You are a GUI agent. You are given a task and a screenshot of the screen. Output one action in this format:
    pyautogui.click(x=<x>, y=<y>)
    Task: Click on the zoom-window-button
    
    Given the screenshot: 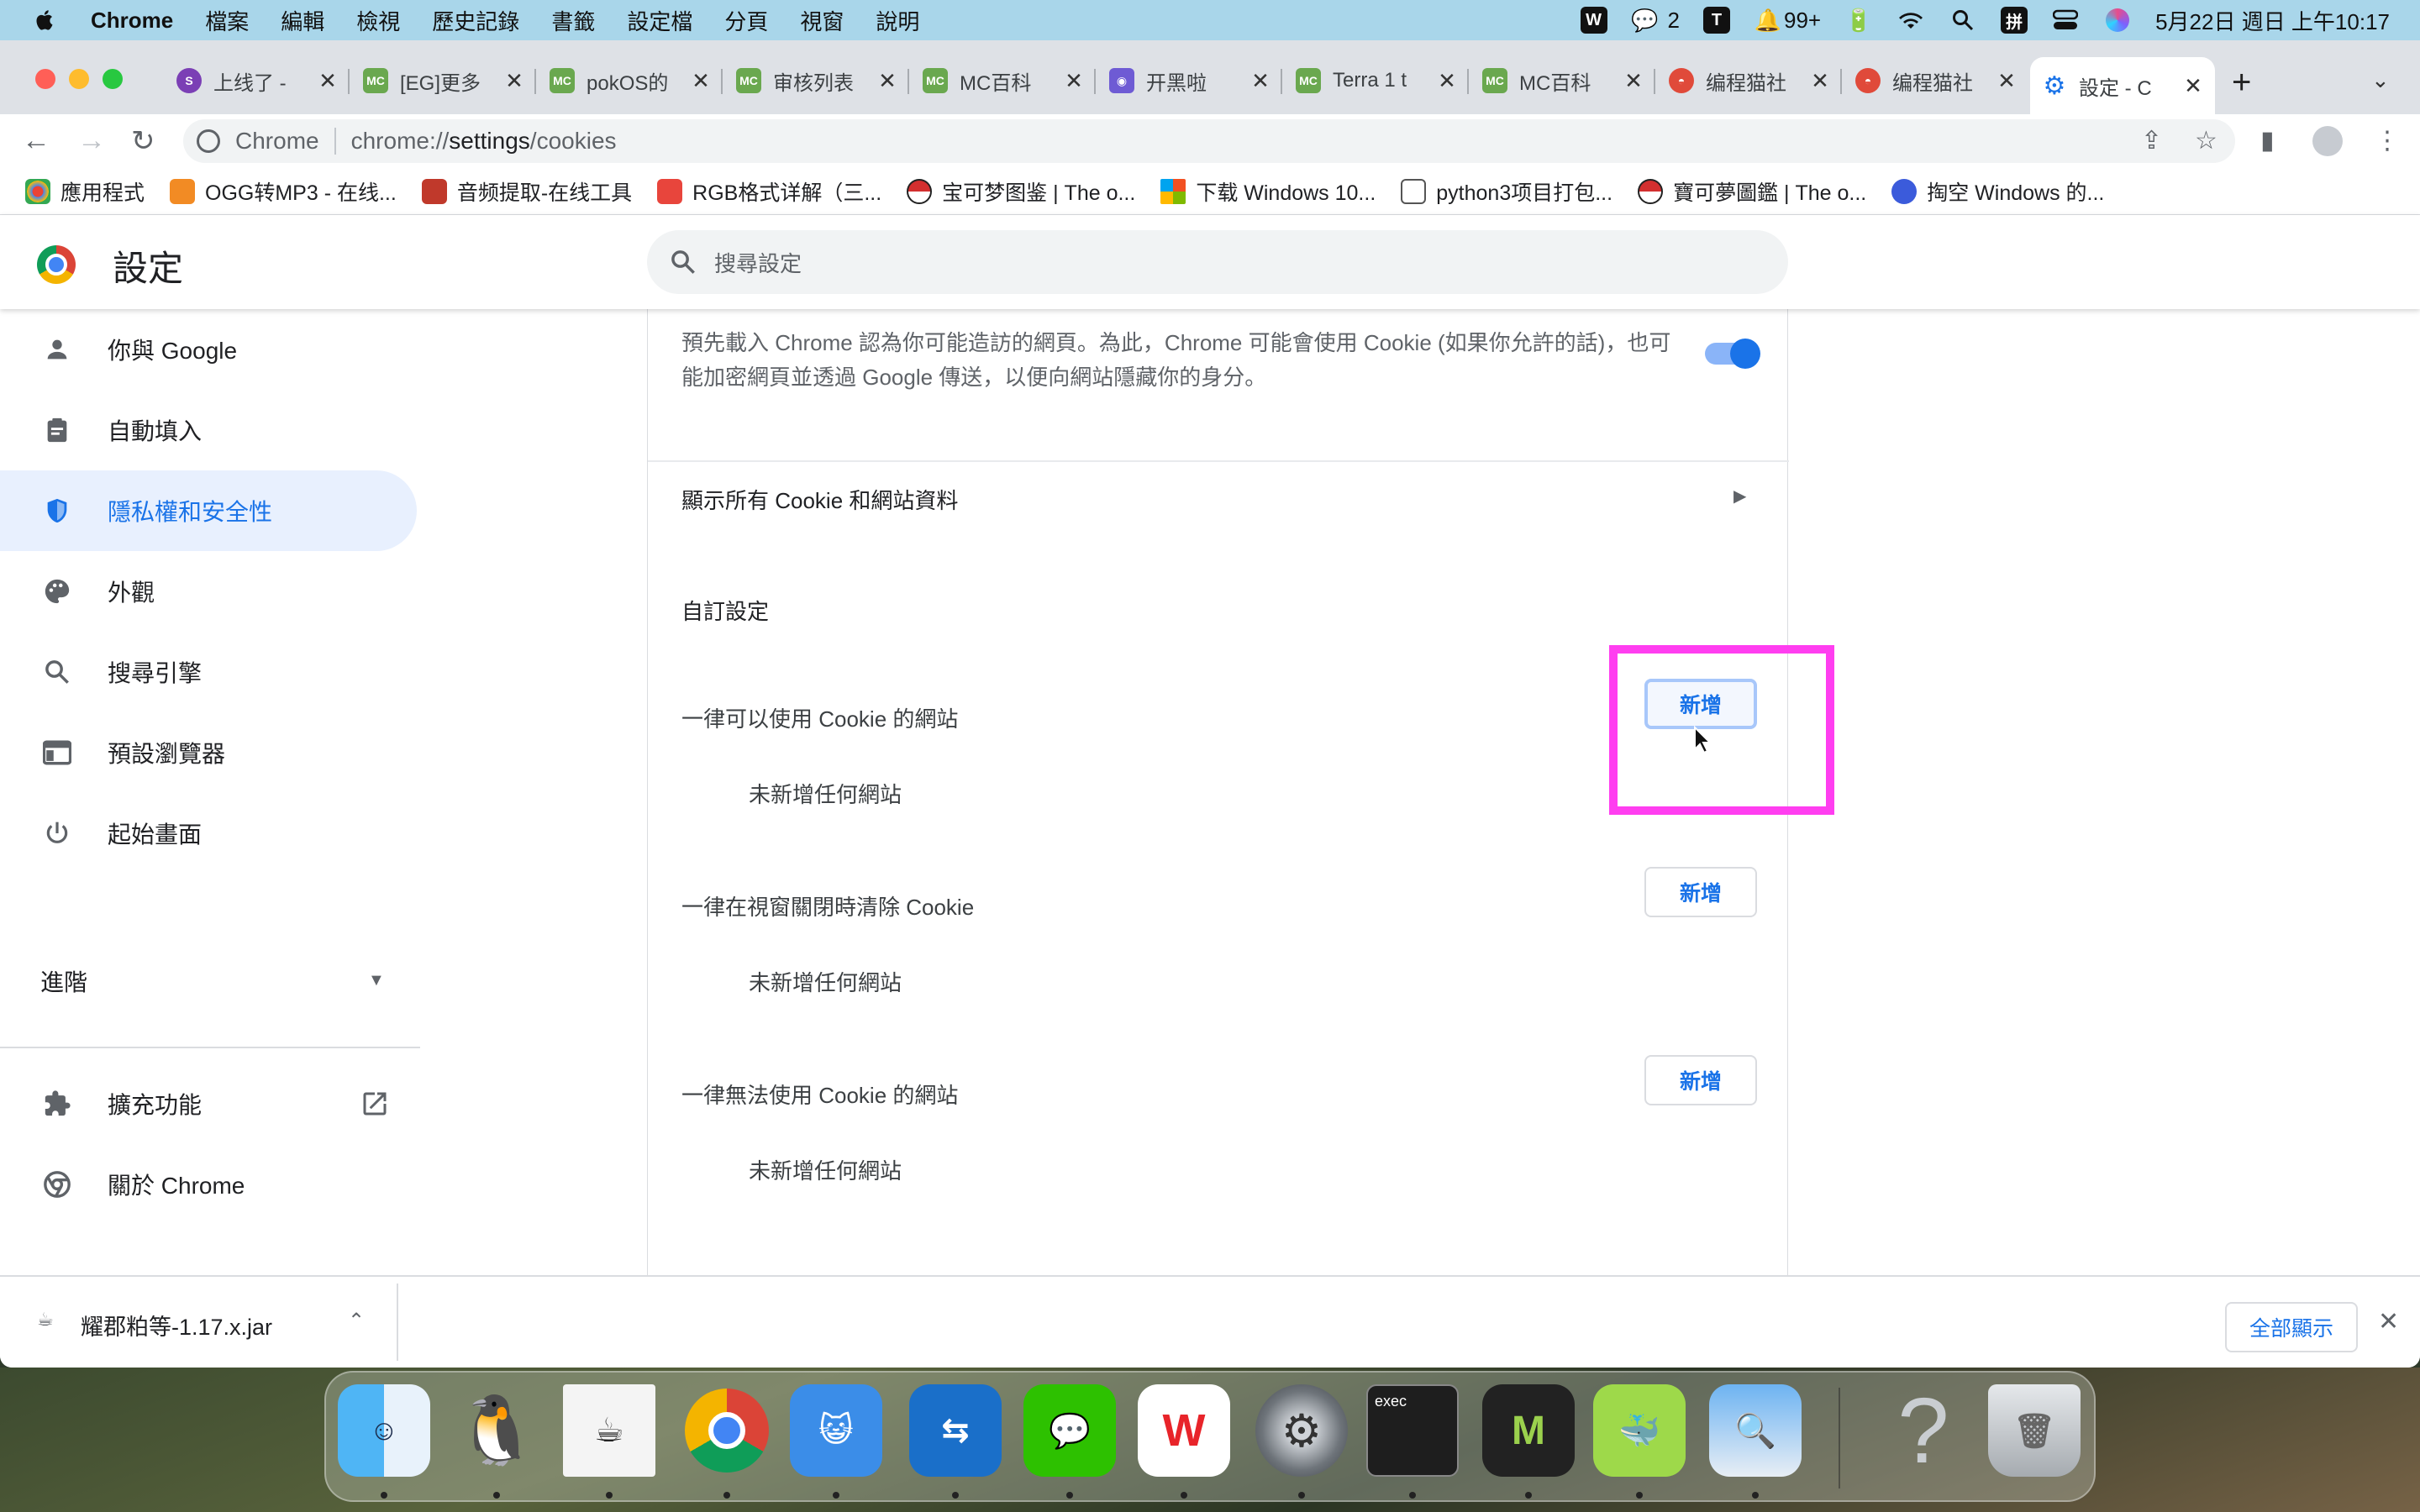 What is the action you would take?
    pyautogui.click(x=113, y=79)
    